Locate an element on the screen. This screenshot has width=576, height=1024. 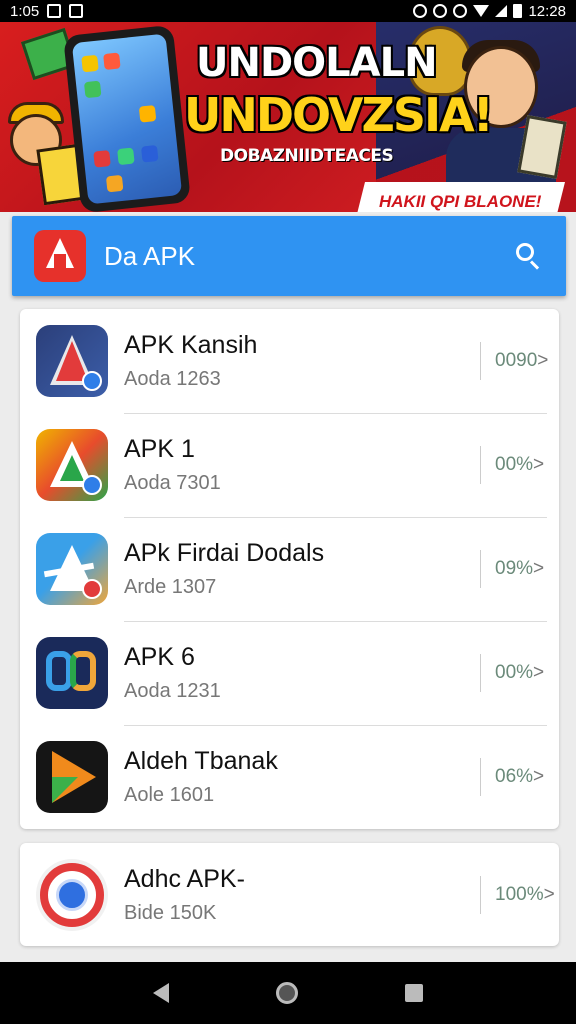
home-icon is located at coordinates (286, 993).